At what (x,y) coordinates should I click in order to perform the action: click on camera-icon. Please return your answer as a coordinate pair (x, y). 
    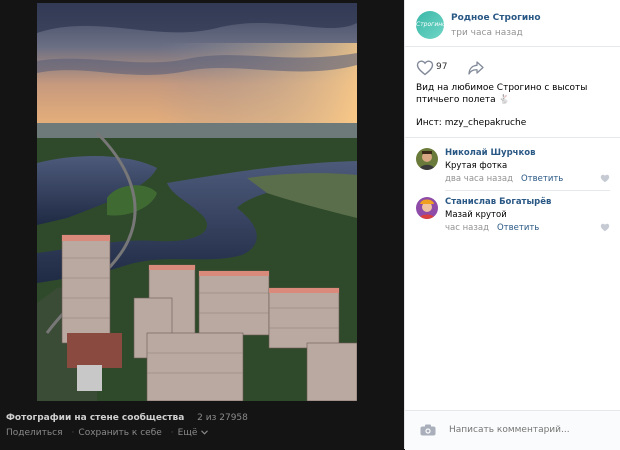
    Looking at the image, I should click on (428, 430).